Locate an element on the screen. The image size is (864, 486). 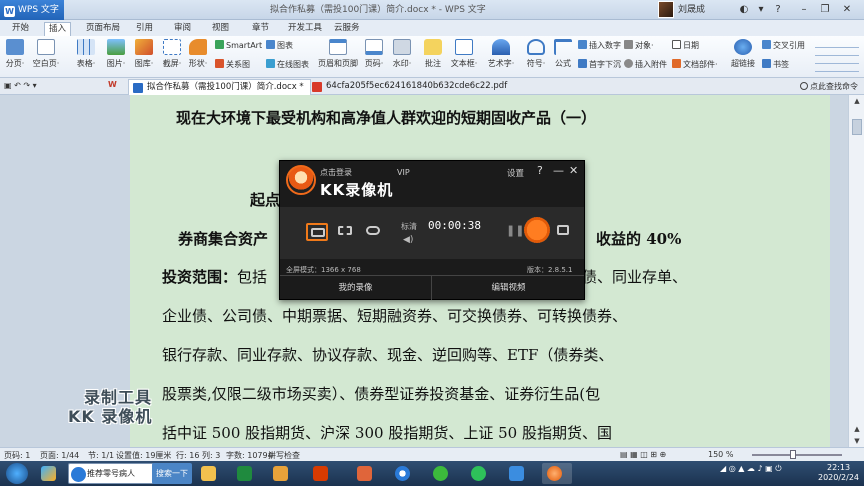
next-page-icon: ▼ is located at coordinates (856, 441).